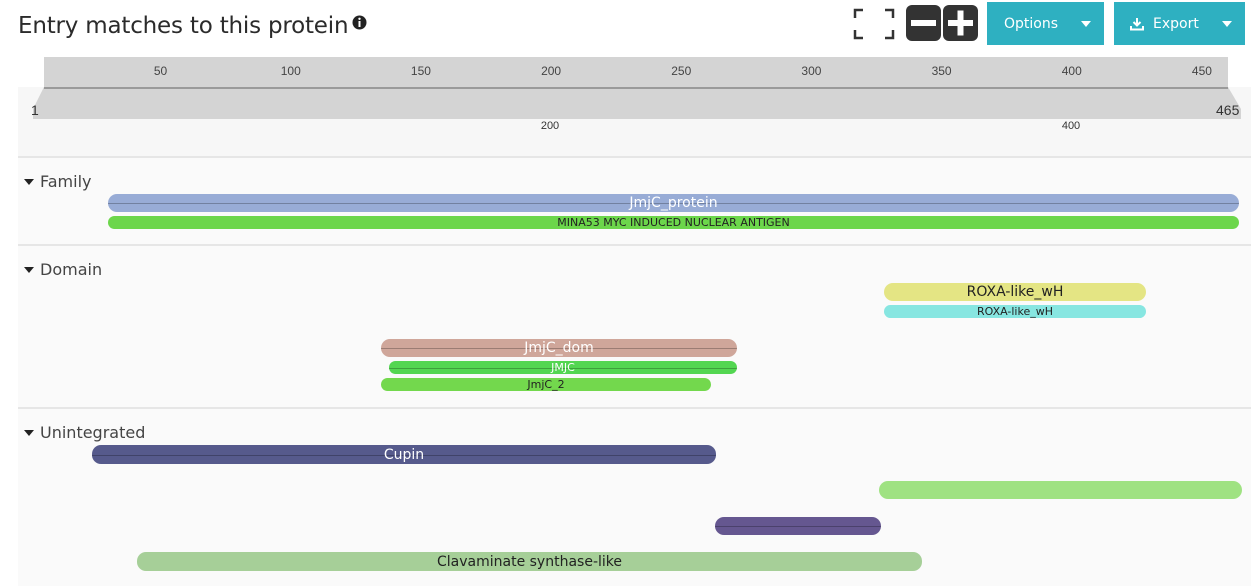 This screenshot has width=1251, height=586. I want to click on track-label: MINA53 MYC INDUCED NUCLEAR ANTIGEN, so click(673, 222).